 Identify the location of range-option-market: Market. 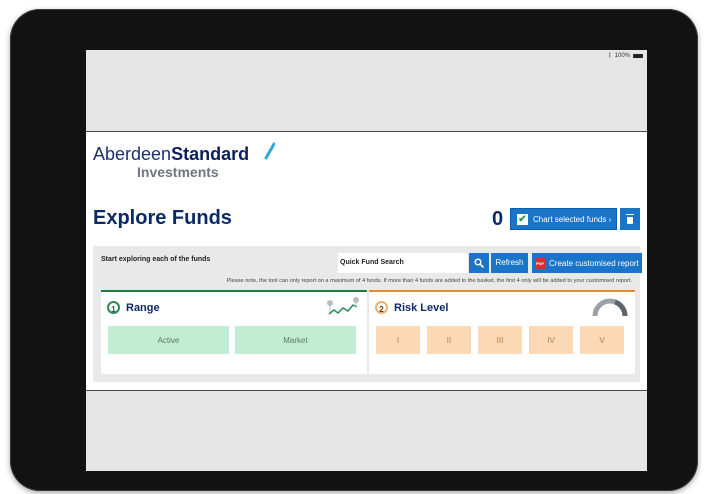
(295, 340).